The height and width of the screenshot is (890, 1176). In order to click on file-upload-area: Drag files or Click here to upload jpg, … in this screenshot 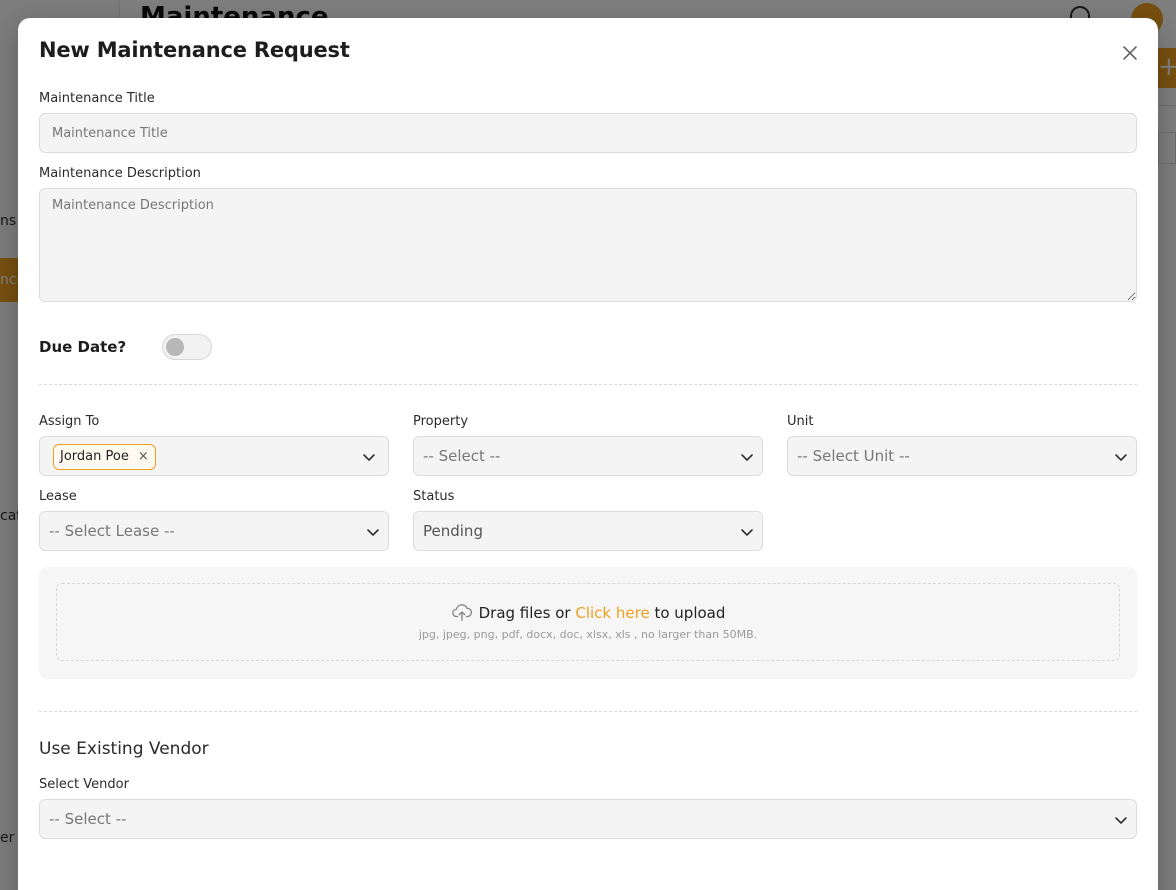, I will do `click(588, 623)`.